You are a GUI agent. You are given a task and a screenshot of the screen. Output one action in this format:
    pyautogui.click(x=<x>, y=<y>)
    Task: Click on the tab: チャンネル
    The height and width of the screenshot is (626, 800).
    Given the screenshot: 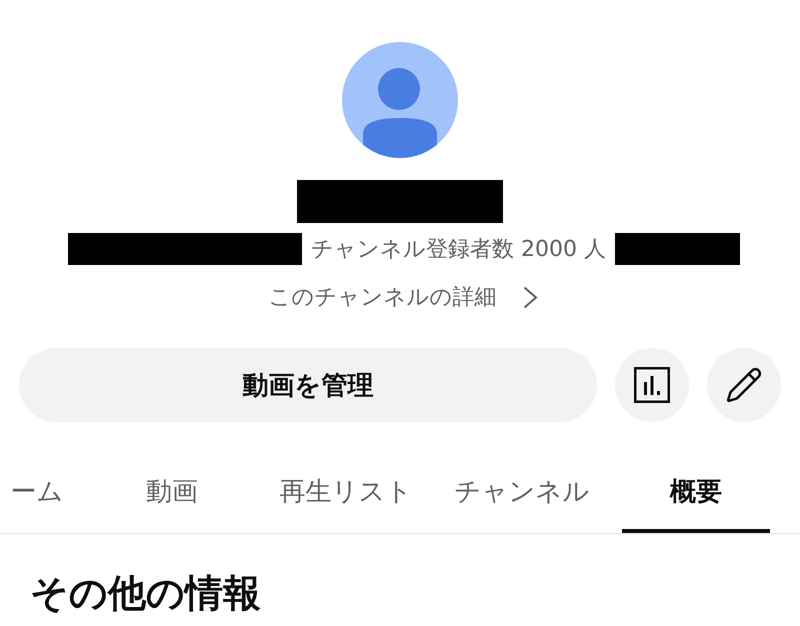 What is the action you would take?
    pyautogui.click(x=522, y=491)
    